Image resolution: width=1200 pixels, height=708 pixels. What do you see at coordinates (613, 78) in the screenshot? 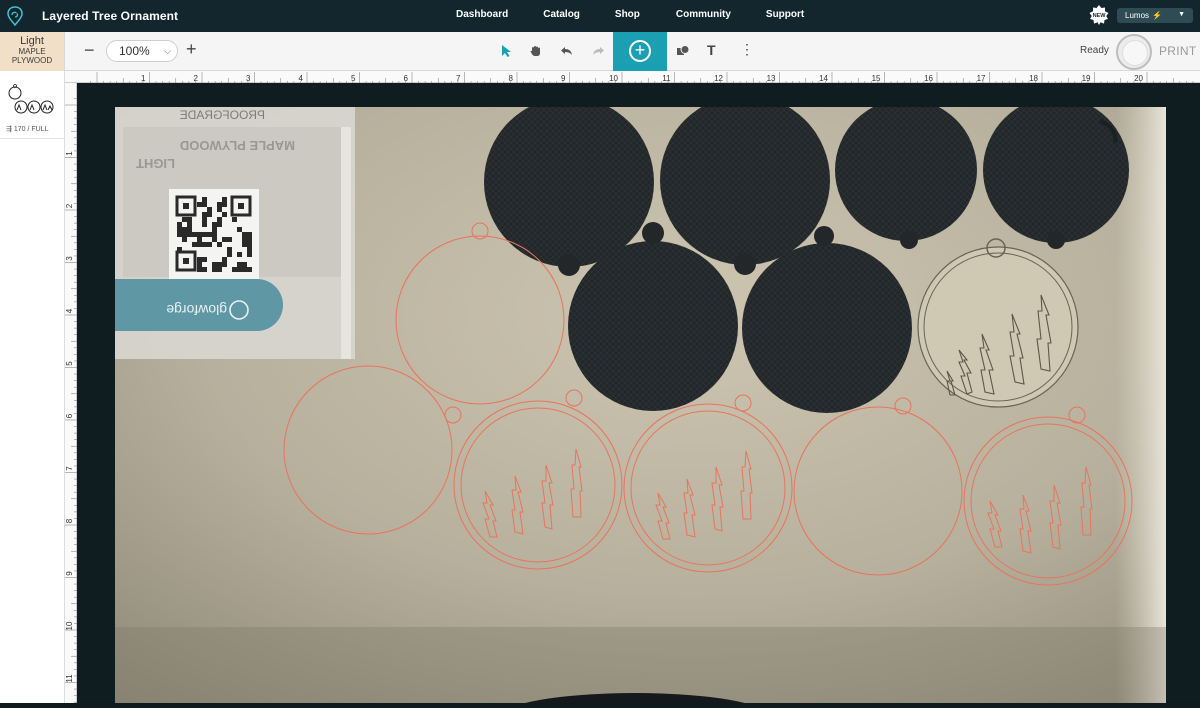
I see `ruler-h-label: 10` at bounding box center [613, 78].